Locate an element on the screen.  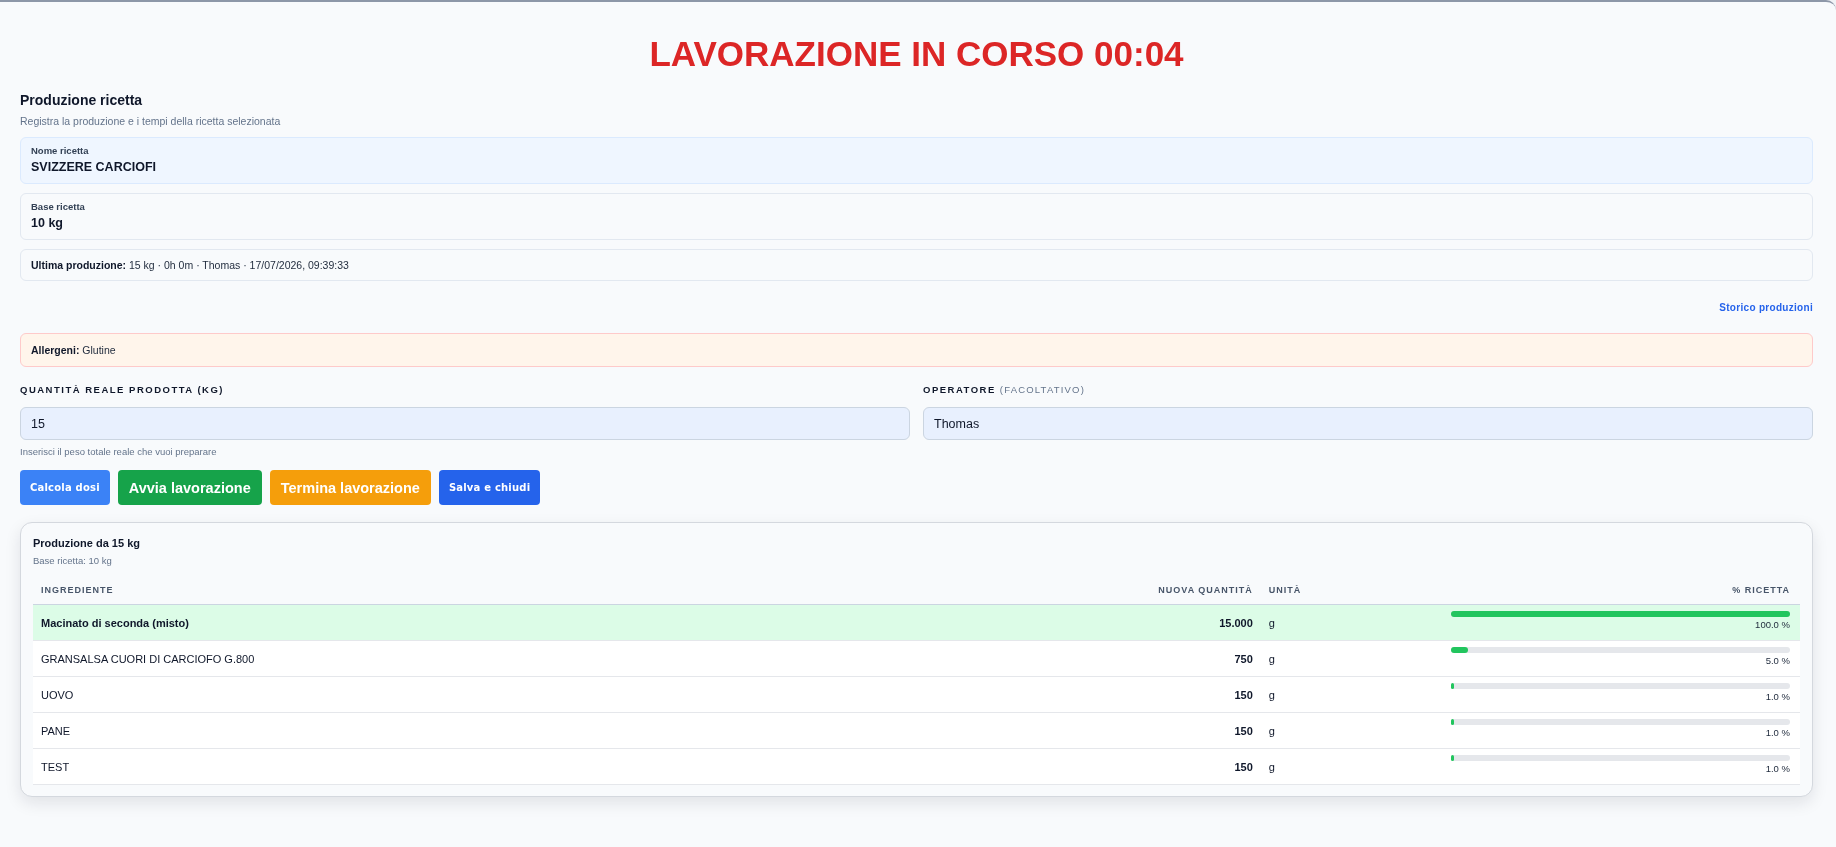
field-label: OPERATORE is located at coordinates (959, 390).